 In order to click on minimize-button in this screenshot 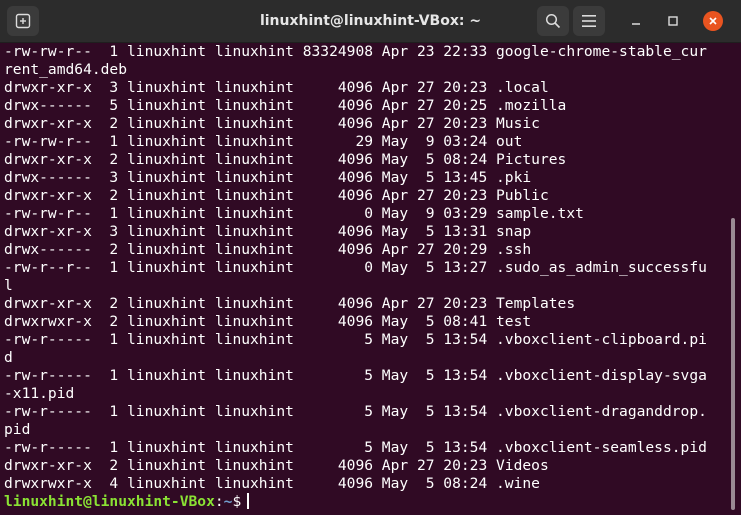, I will do `click(636, 21)`.